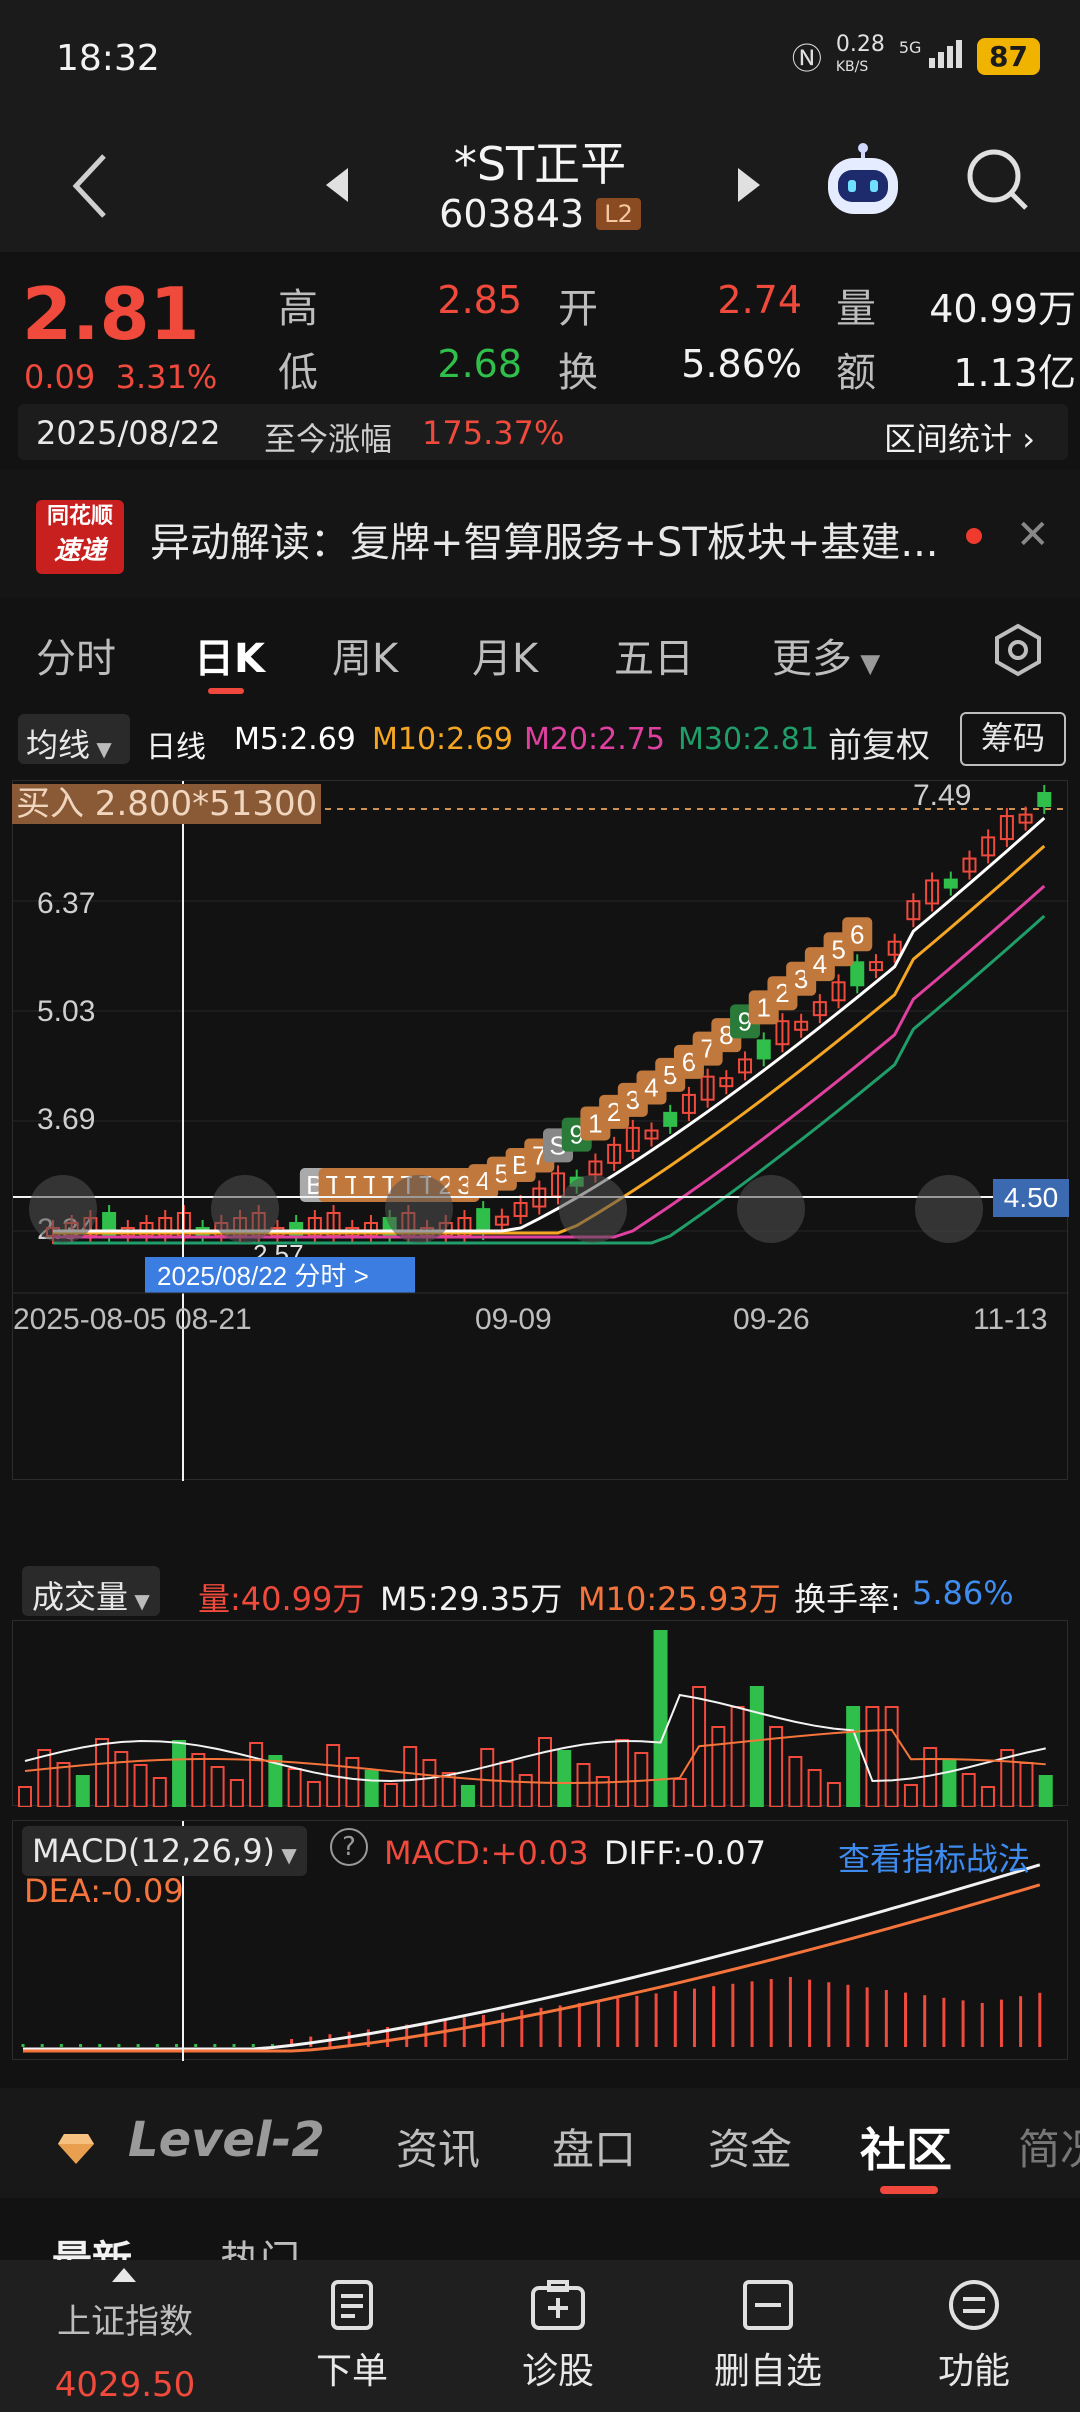 Image resolution: width=1080 pixels, height=2412 pixels. What do you see at coordinates (974, 2305) in the screenshot?
I see `menu-icon` at bounding box center [974, 2305].